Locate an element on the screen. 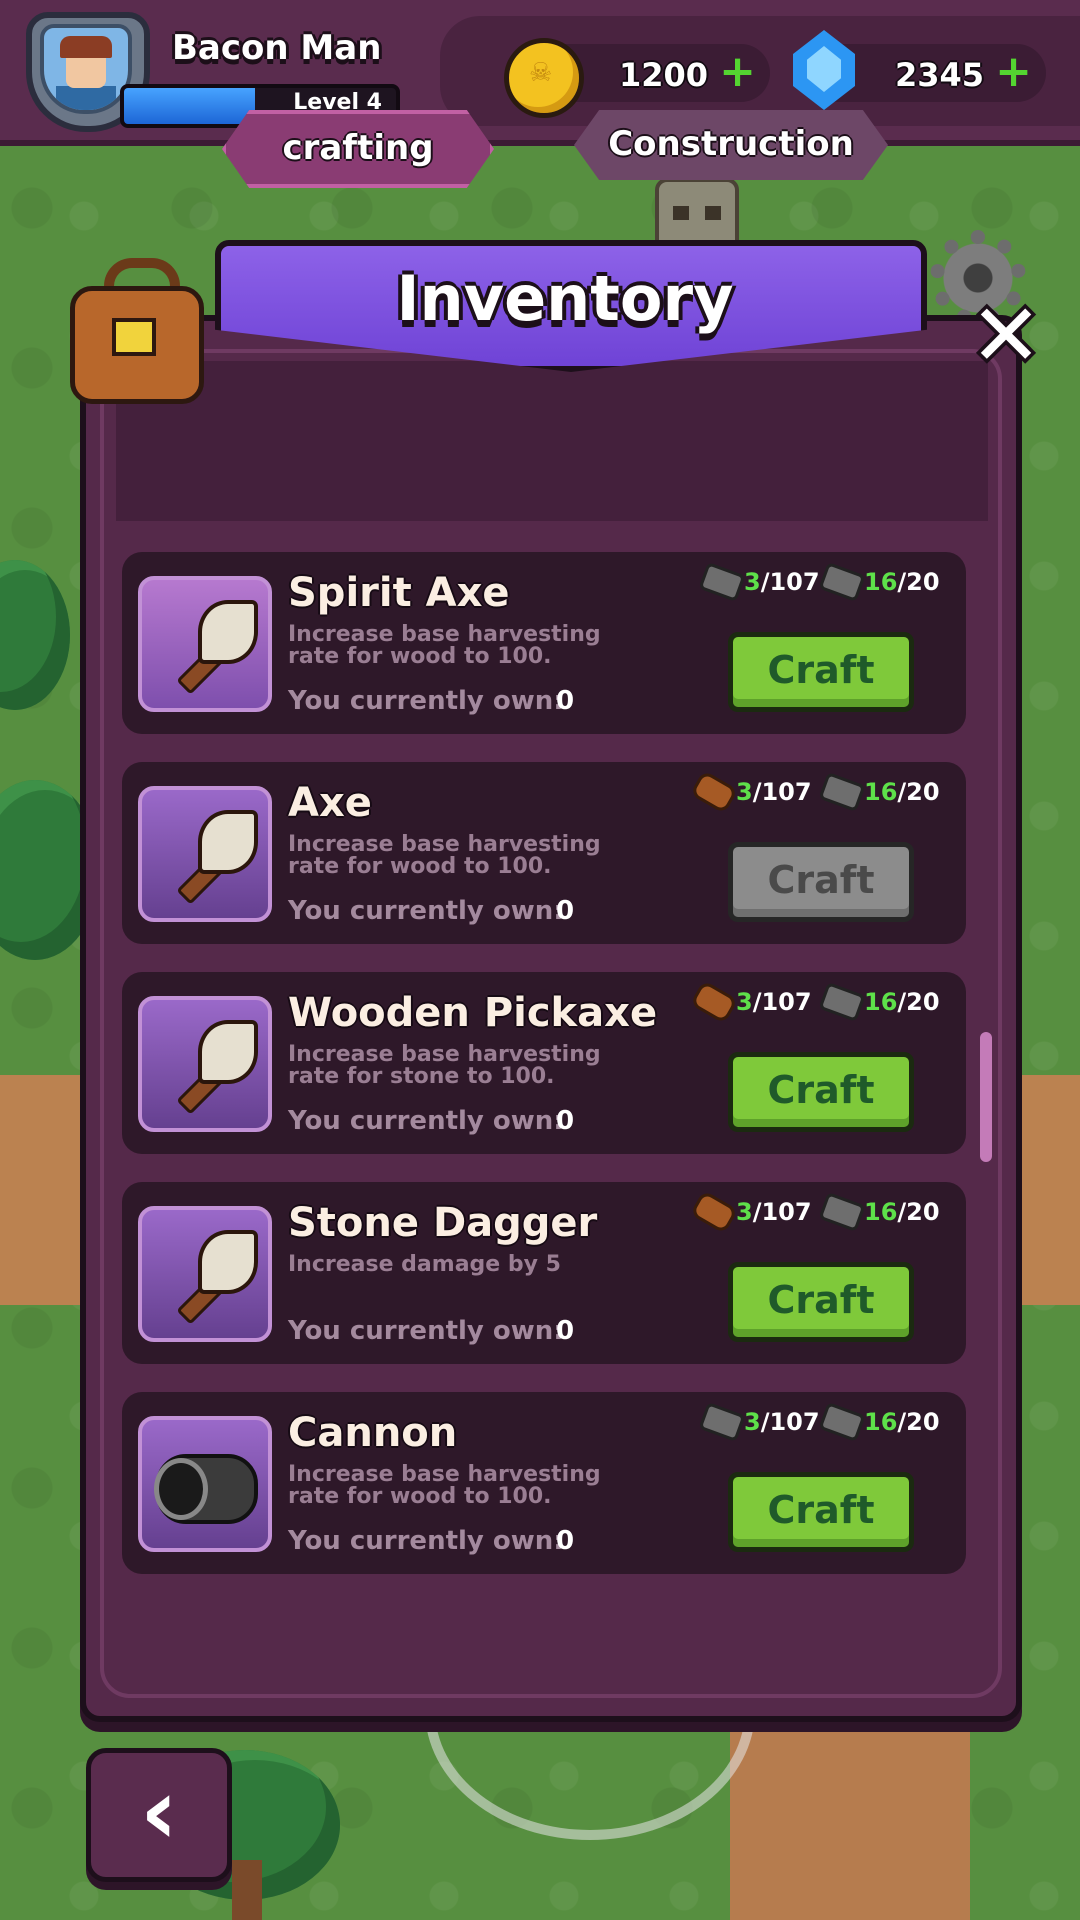  gem-amount: 2345 is located at coordinates (939, 75).